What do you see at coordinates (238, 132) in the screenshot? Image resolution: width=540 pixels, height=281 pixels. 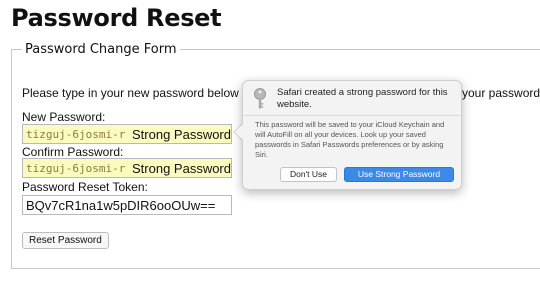 I see `popup-arrow` at bounding box center [238, 132].